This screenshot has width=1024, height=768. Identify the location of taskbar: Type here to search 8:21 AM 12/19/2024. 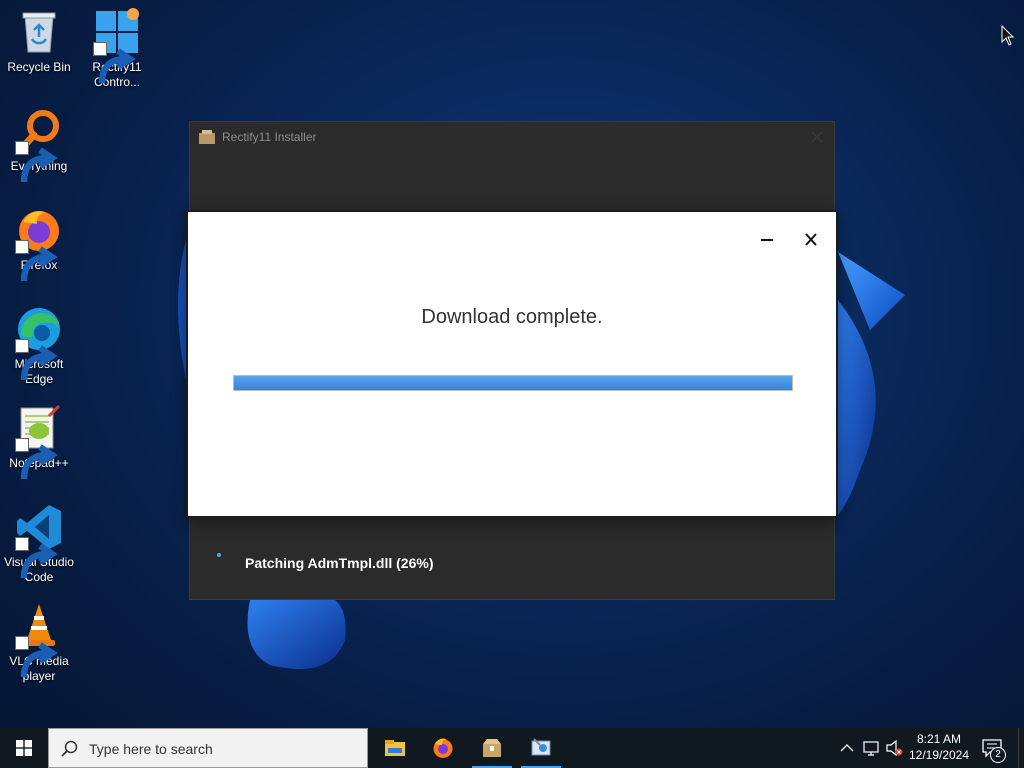
(512, 748).